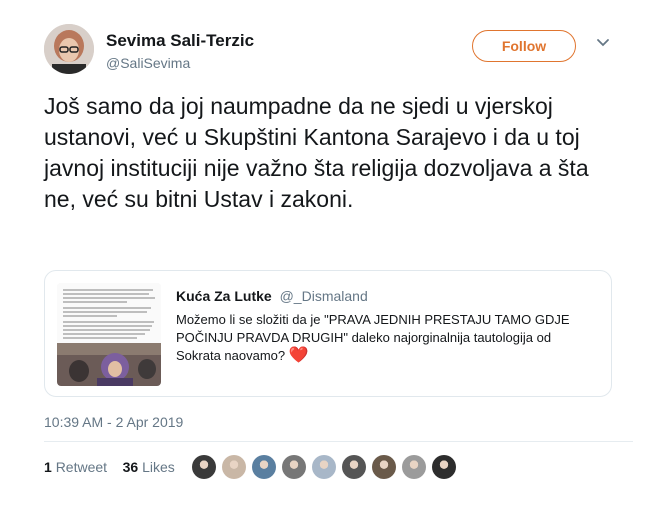 The width and height of the screenshot is (649, 516). Describe the element at coordinates (180, 41) in the screenshot. I see `author-name: Sevima Sali-Terzic` at that location.